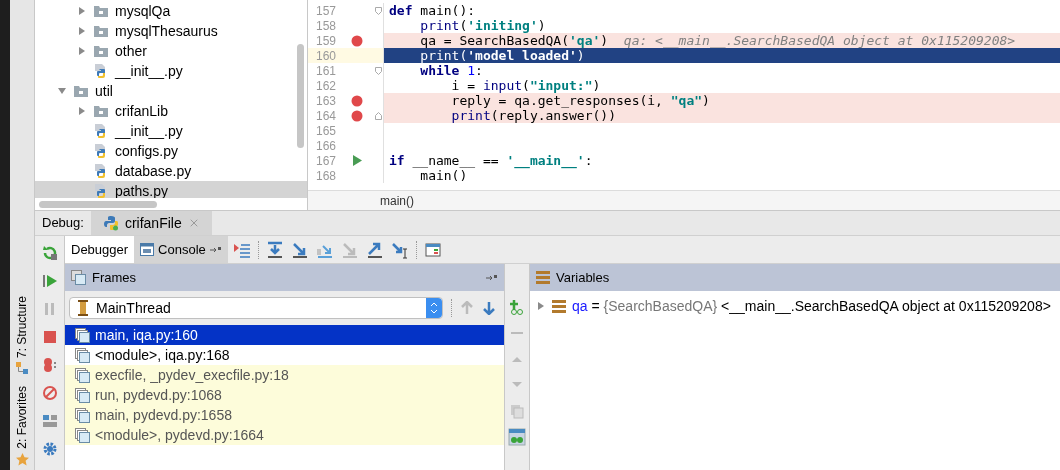  Describe the element at coordinates (559, 306) in the screenshot. I see `object-icon` at that location.